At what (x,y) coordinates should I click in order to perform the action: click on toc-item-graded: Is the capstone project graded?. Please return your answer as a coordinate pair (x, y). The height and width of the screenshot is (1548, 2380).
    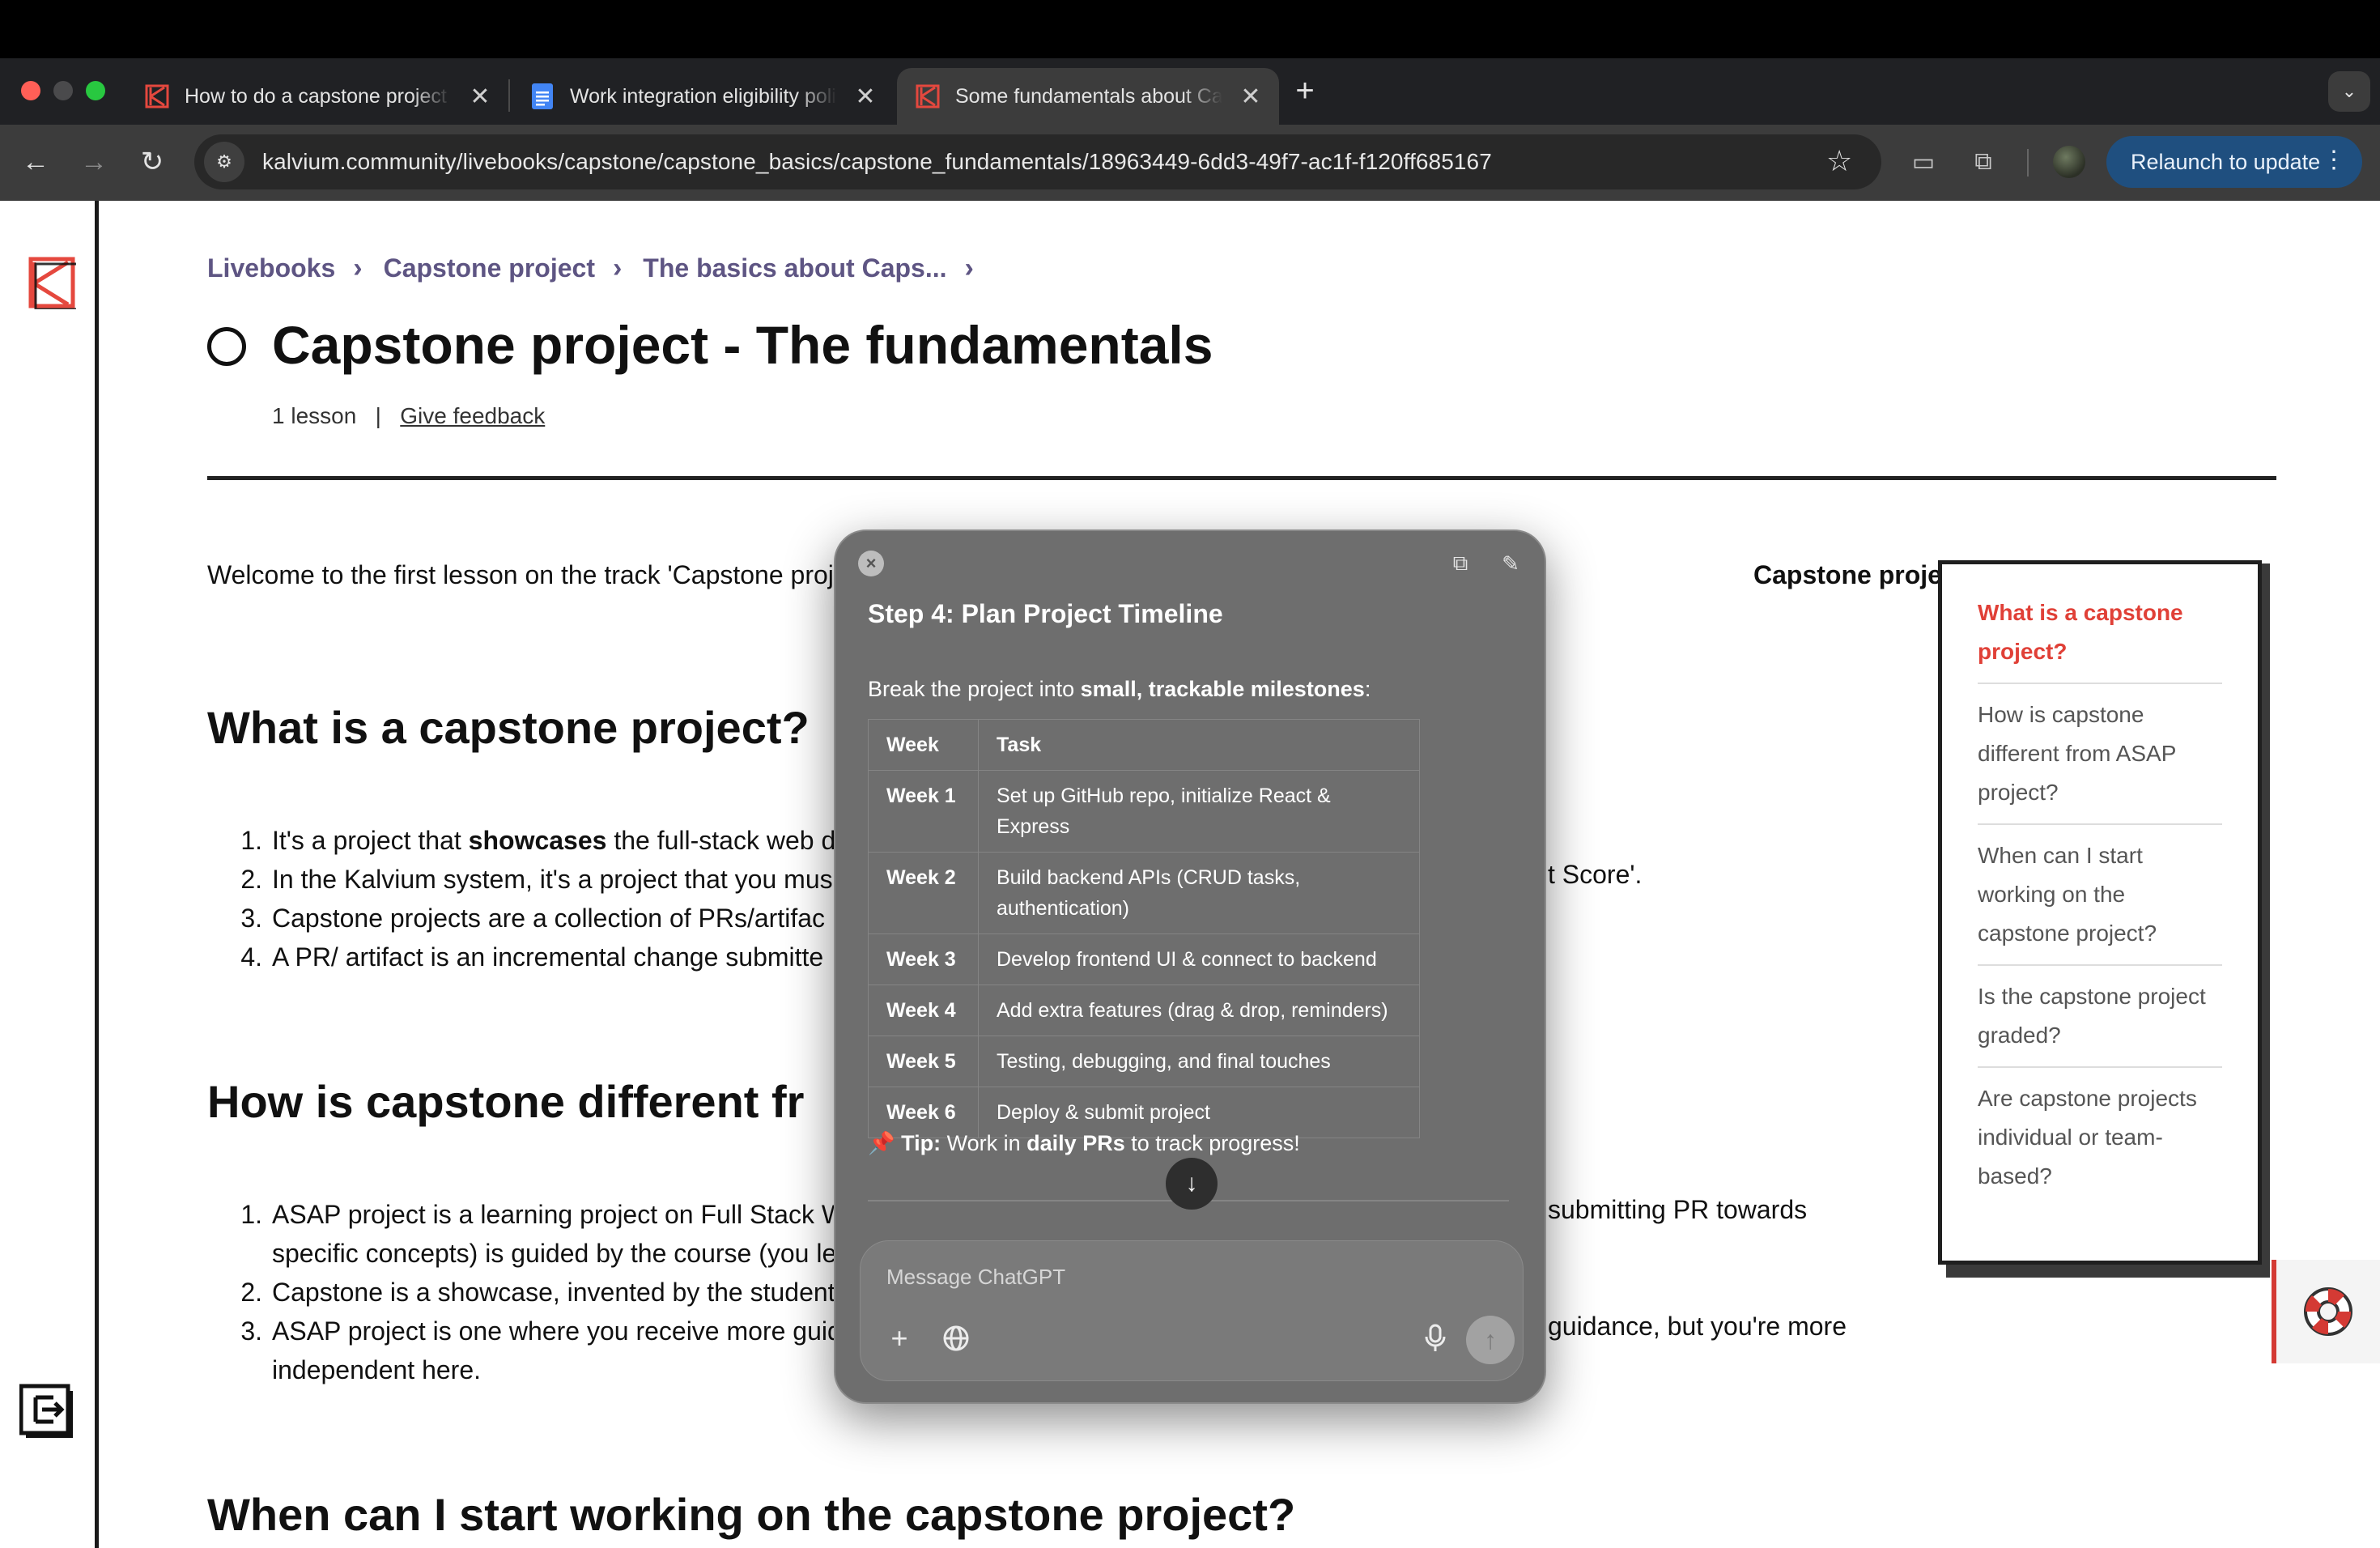
    Looking at the image, I should click on (2100, 1017).